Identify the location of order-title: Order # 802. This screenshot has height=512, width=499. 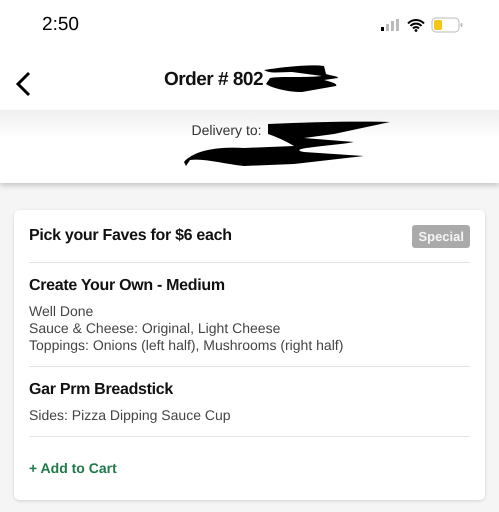
(214, 80).